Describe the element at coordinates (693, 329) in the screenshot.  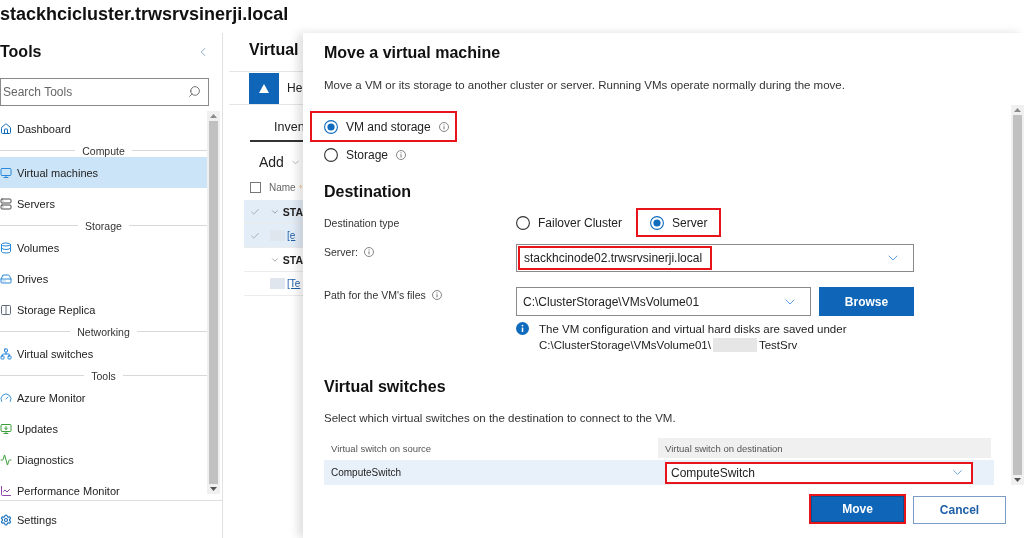
I see `info-text: The VM configuration and virtual hard disks are saved under` at that location.